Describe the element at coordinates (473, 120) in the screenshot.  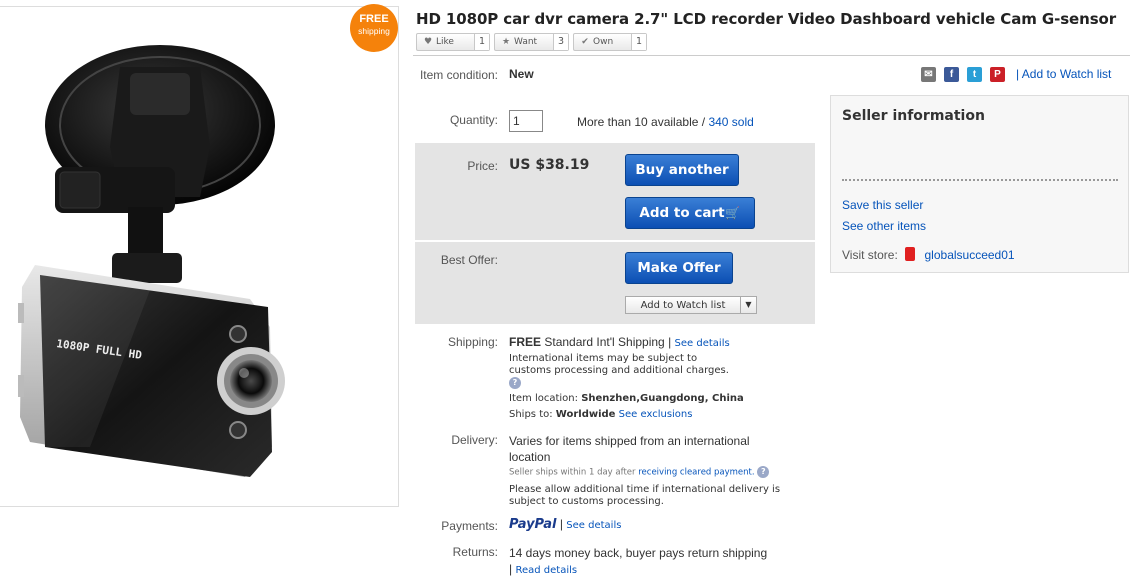
I see `quantity-label: Quantity:` at that location.